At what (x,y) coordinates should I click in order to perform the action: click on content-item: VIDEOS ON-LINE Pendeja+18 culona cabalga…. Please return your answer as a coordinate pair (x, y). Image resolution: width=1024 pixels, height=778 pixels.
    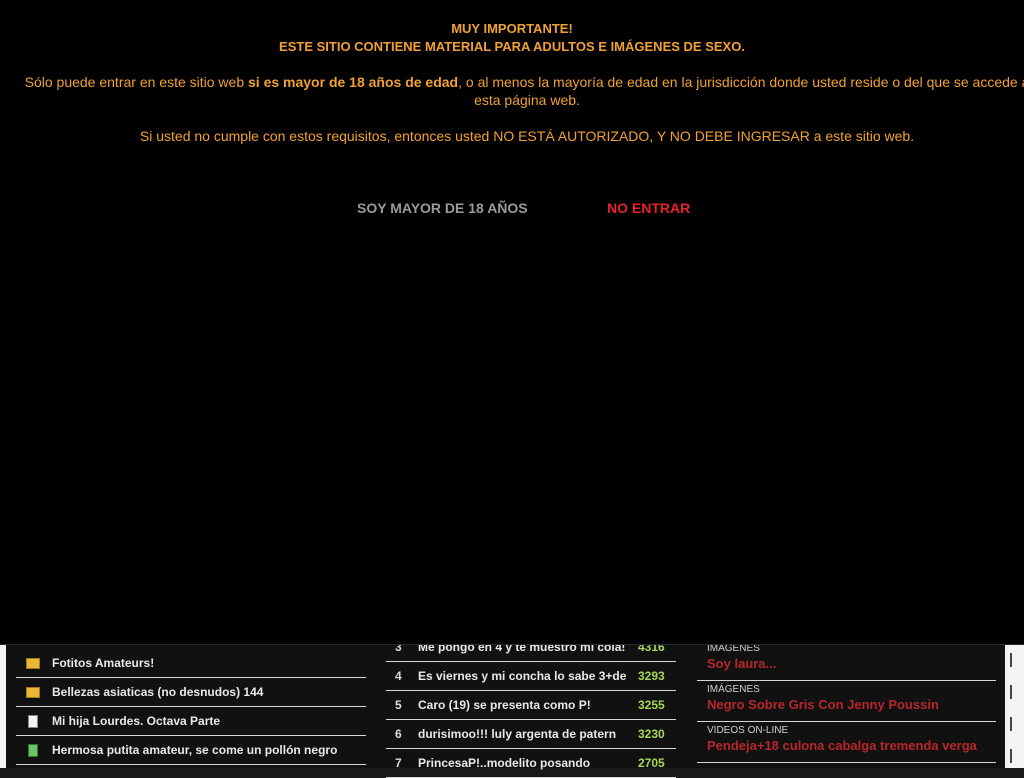
    Looking at the image, I should click on (846, 742).